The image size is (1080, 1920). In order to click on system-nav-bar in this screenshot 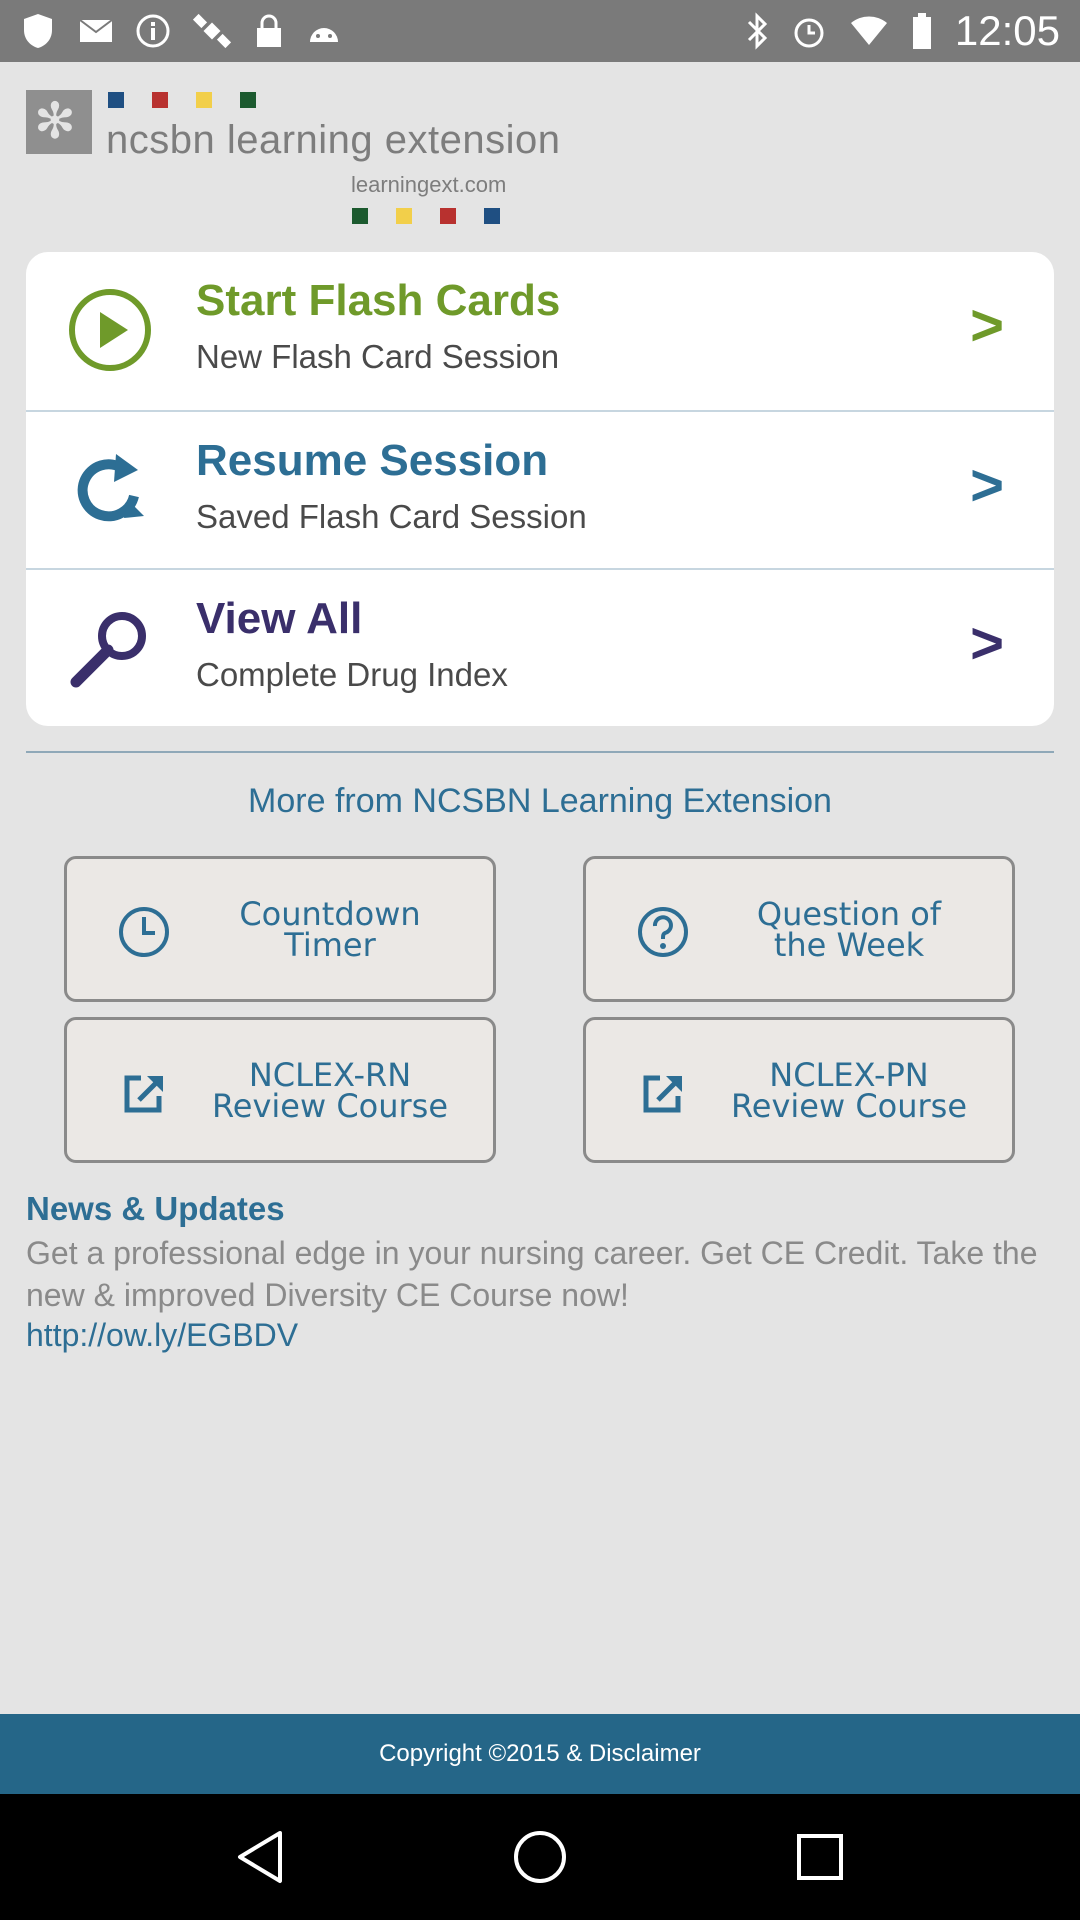, I will do `click(540, 1857)`.